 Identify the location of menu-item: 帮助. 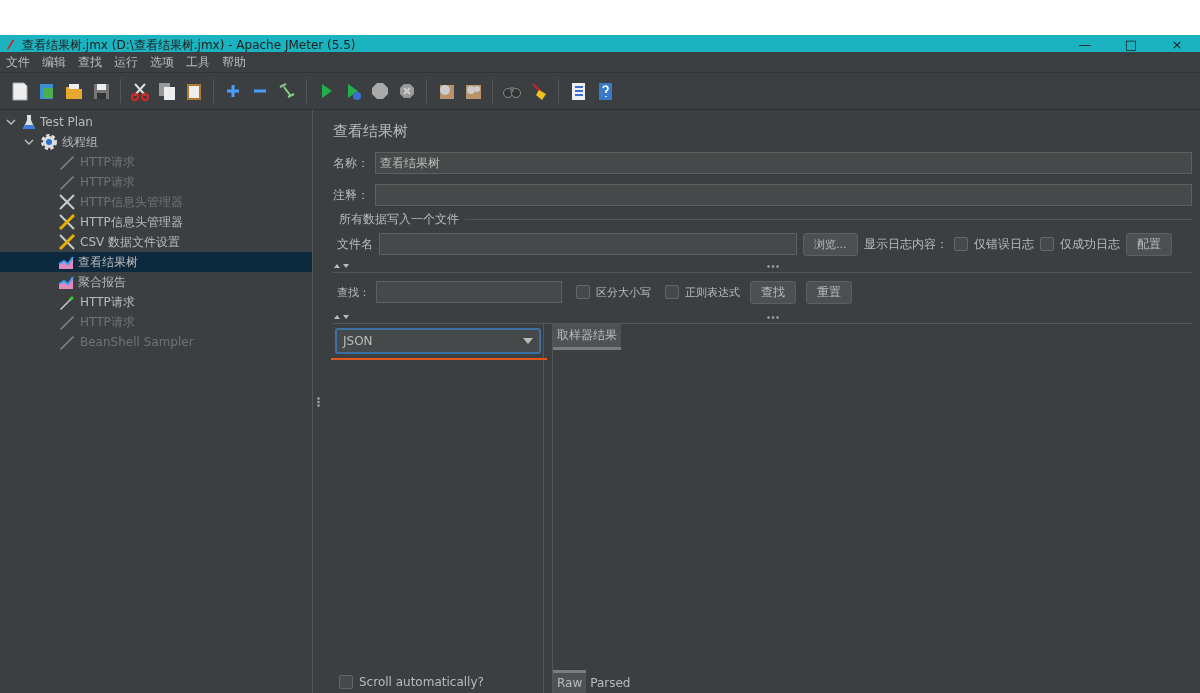
(236, 62).